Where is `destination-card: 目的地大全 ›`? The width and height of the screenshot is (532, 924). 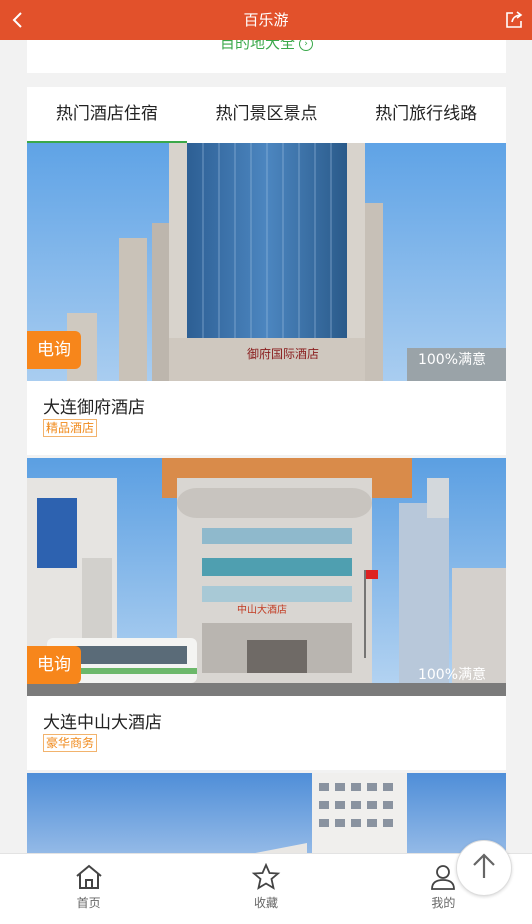
destination-card: 目的地大全 › is located at coordinates (266, 53).